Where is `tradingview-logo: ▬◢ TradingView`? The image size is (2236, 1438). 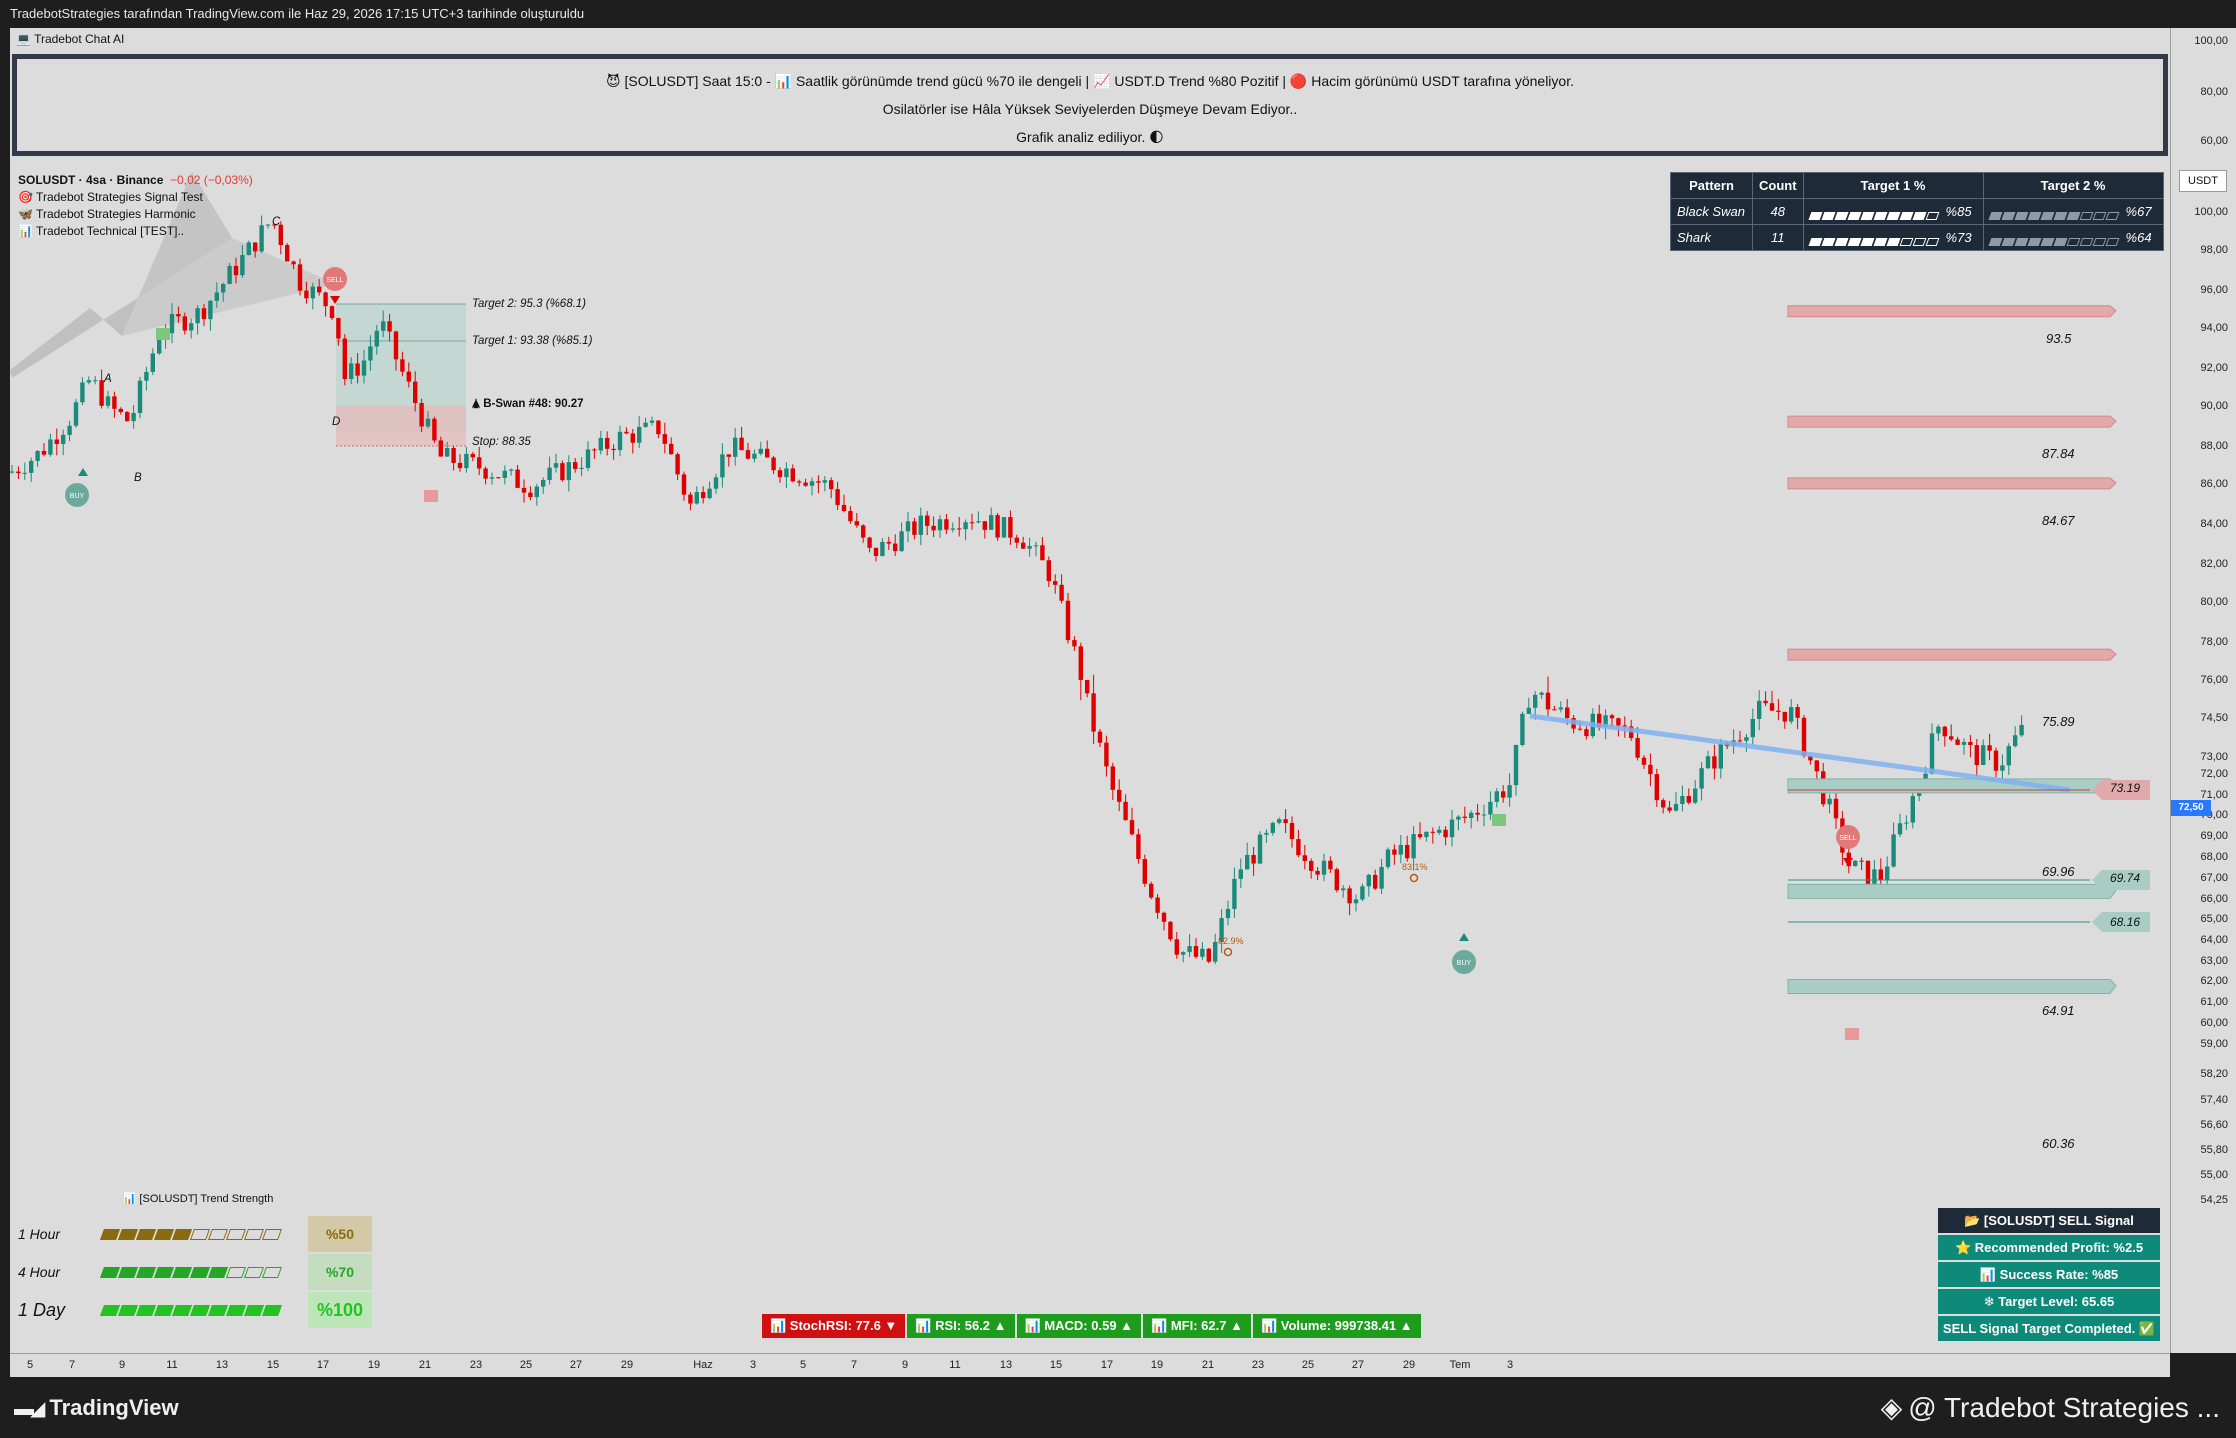 tradingview-logo: ▬◢ TradingView is located at coordinates (96, 1408).